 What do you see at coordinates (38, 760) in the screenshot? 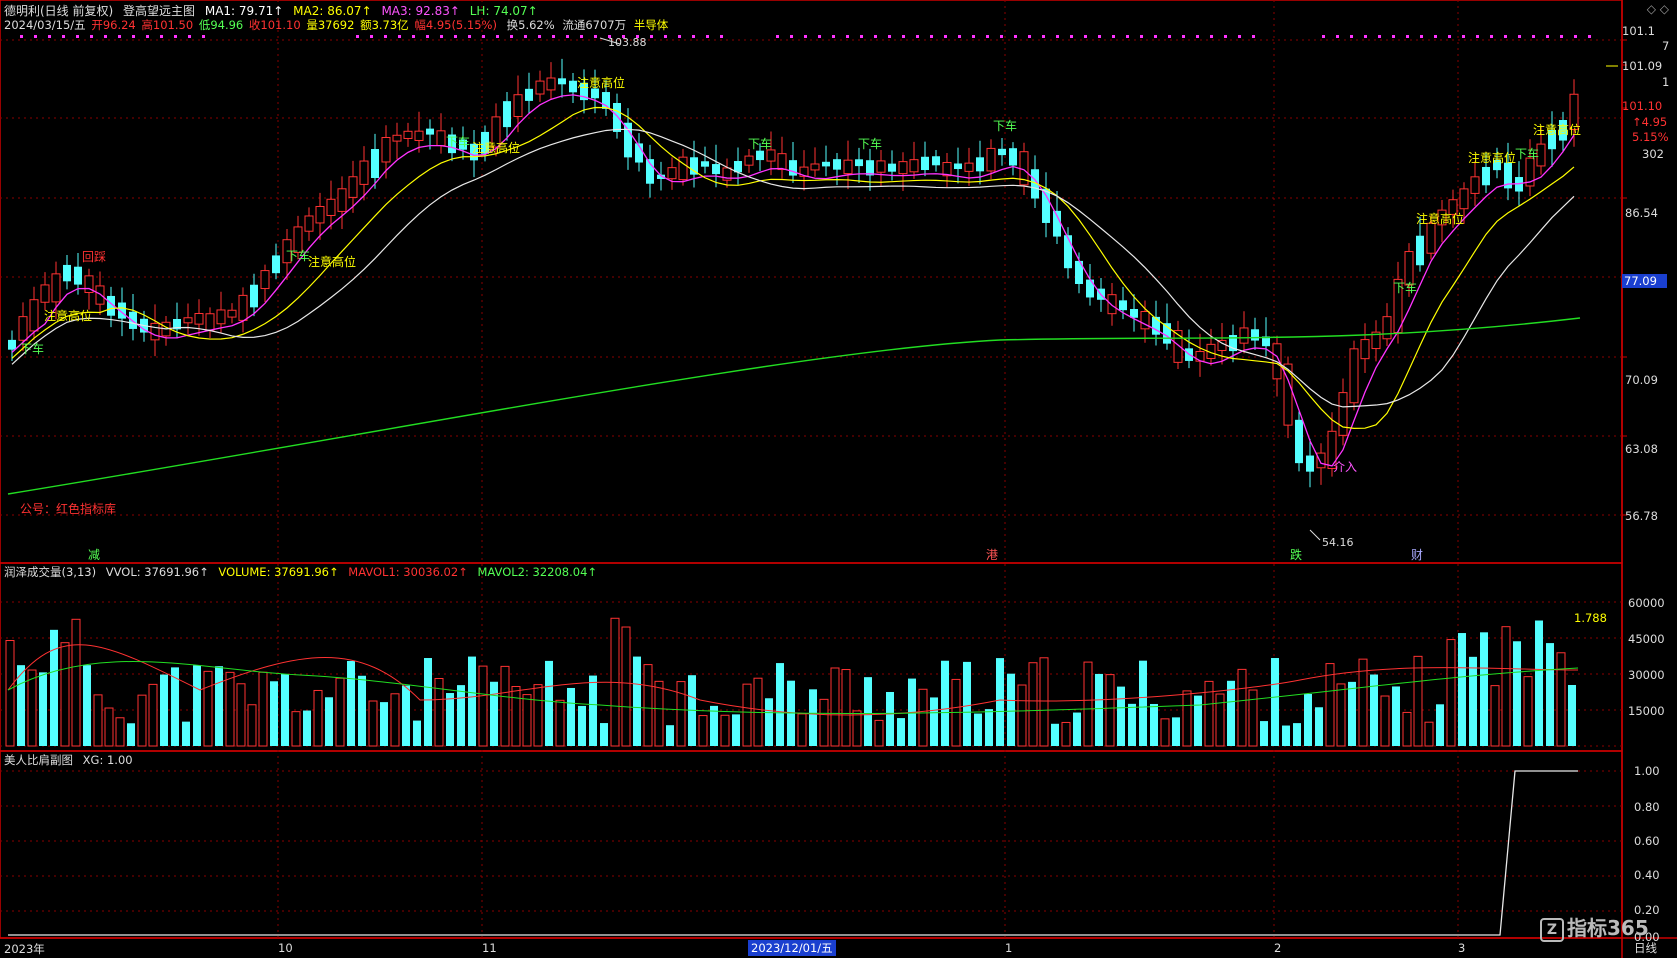
I see `xg-panel-title: 美人比肩副图` at bounding box center [38, 760].